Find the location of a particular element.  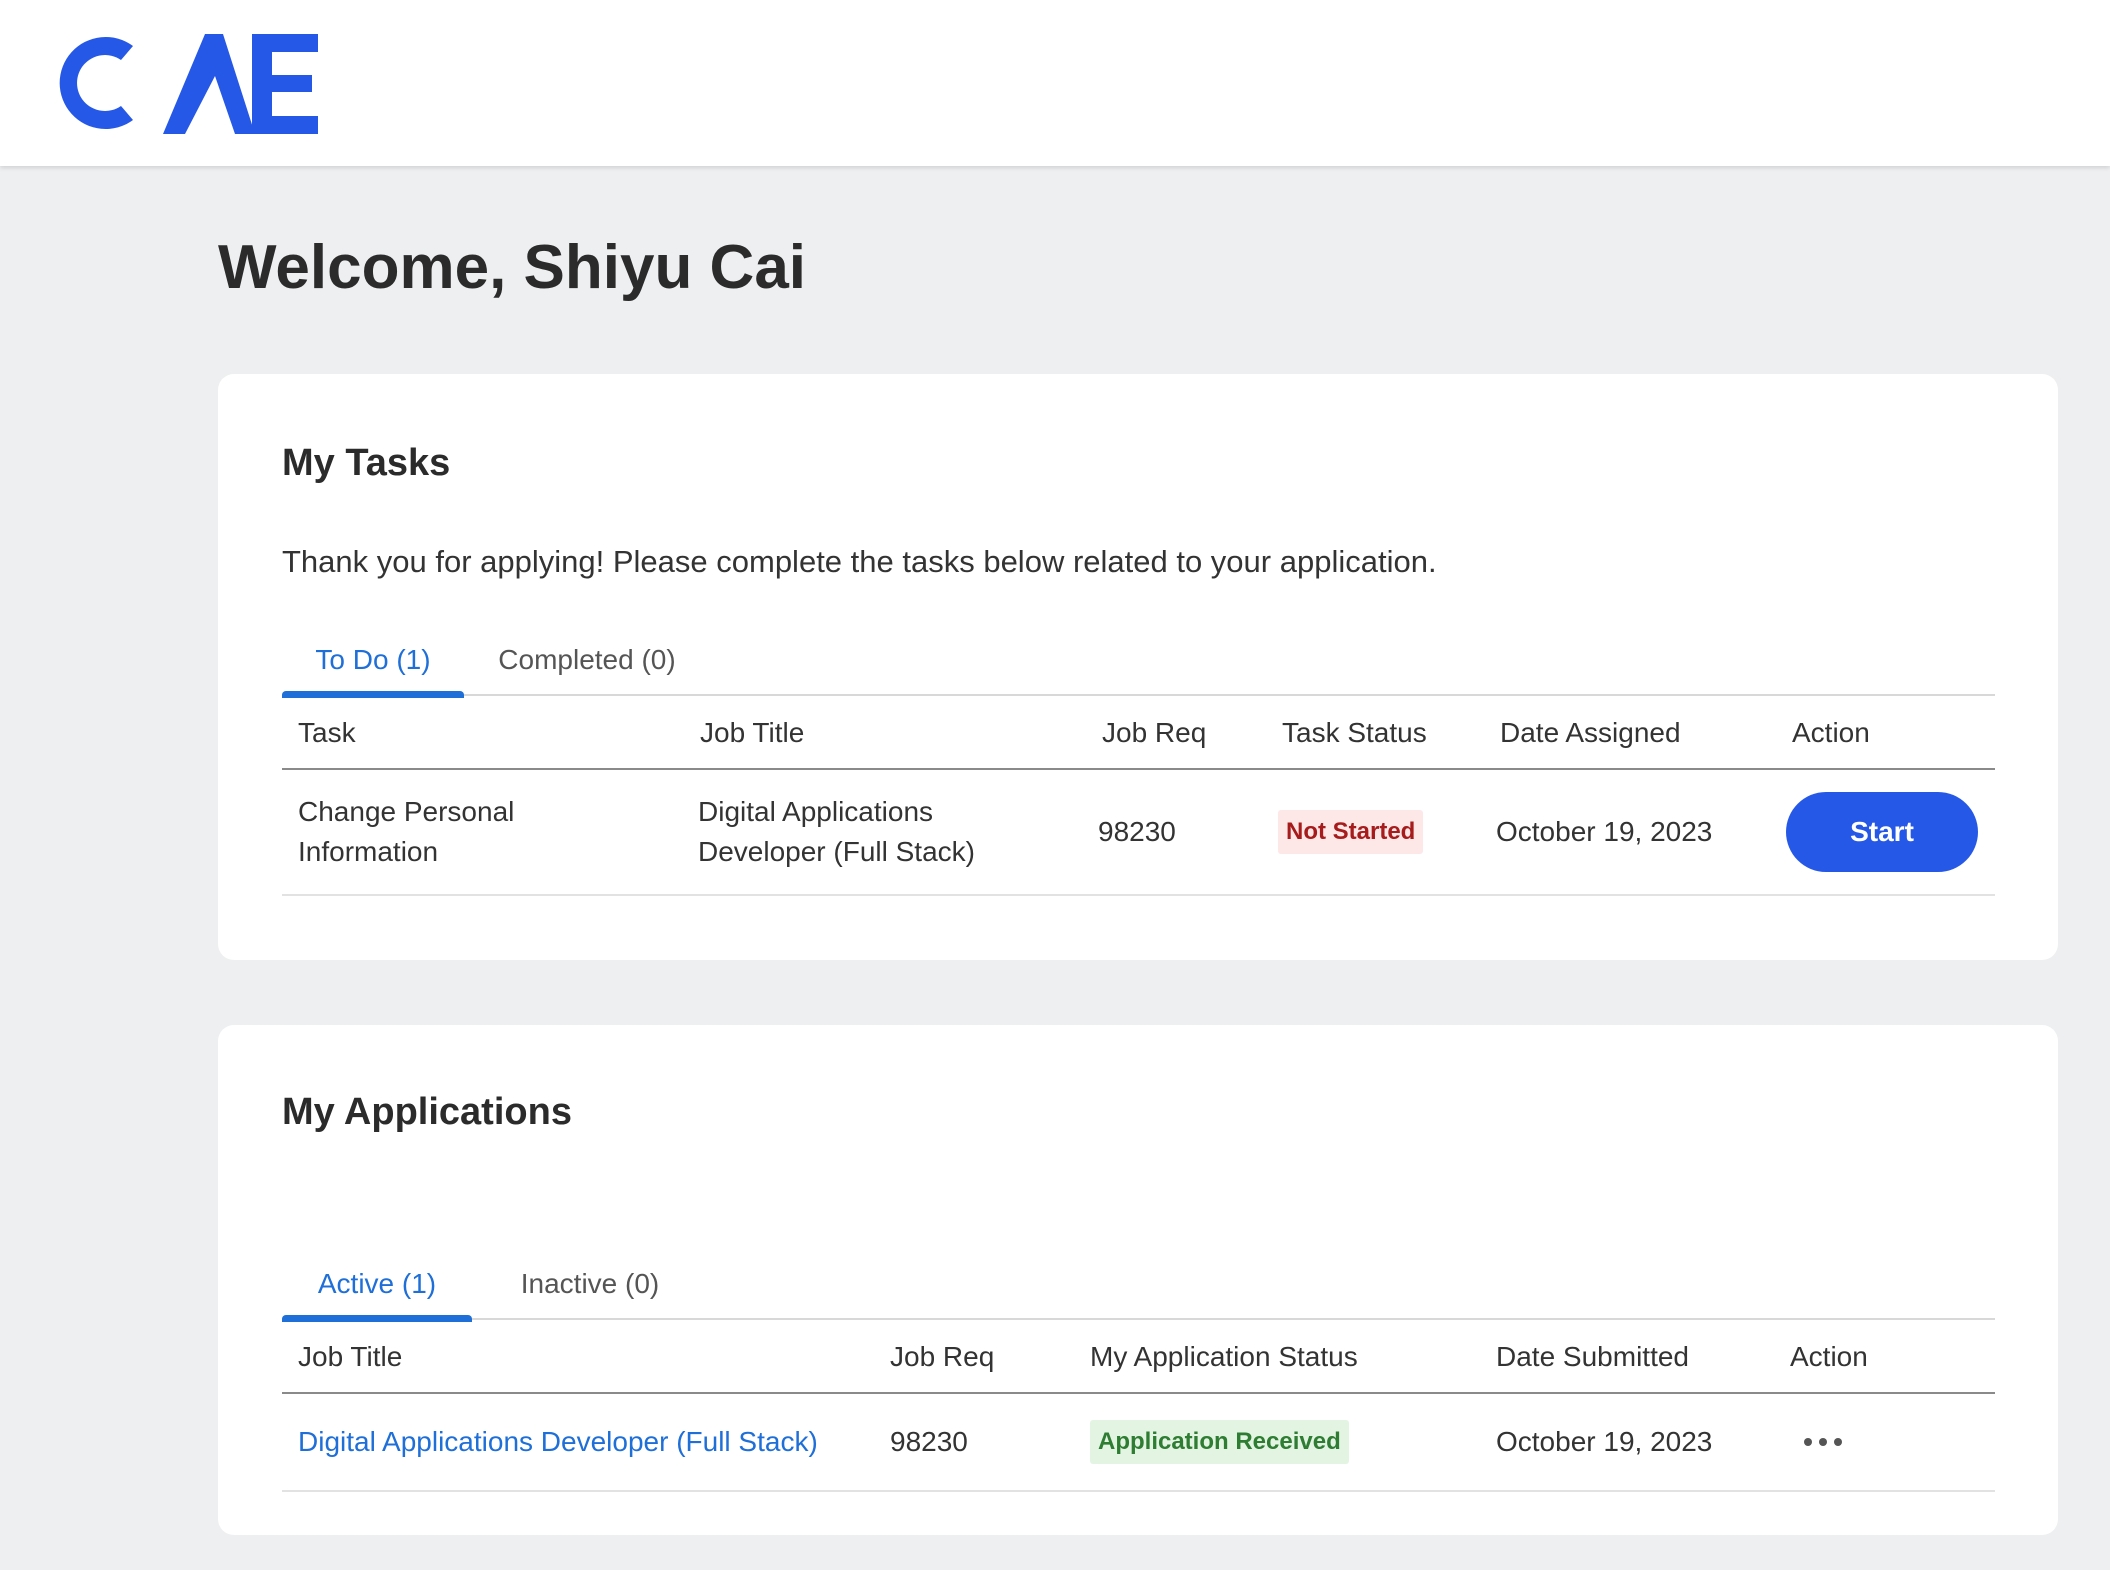

application-job-req: 98230 is located at coordinates (929, 1441).